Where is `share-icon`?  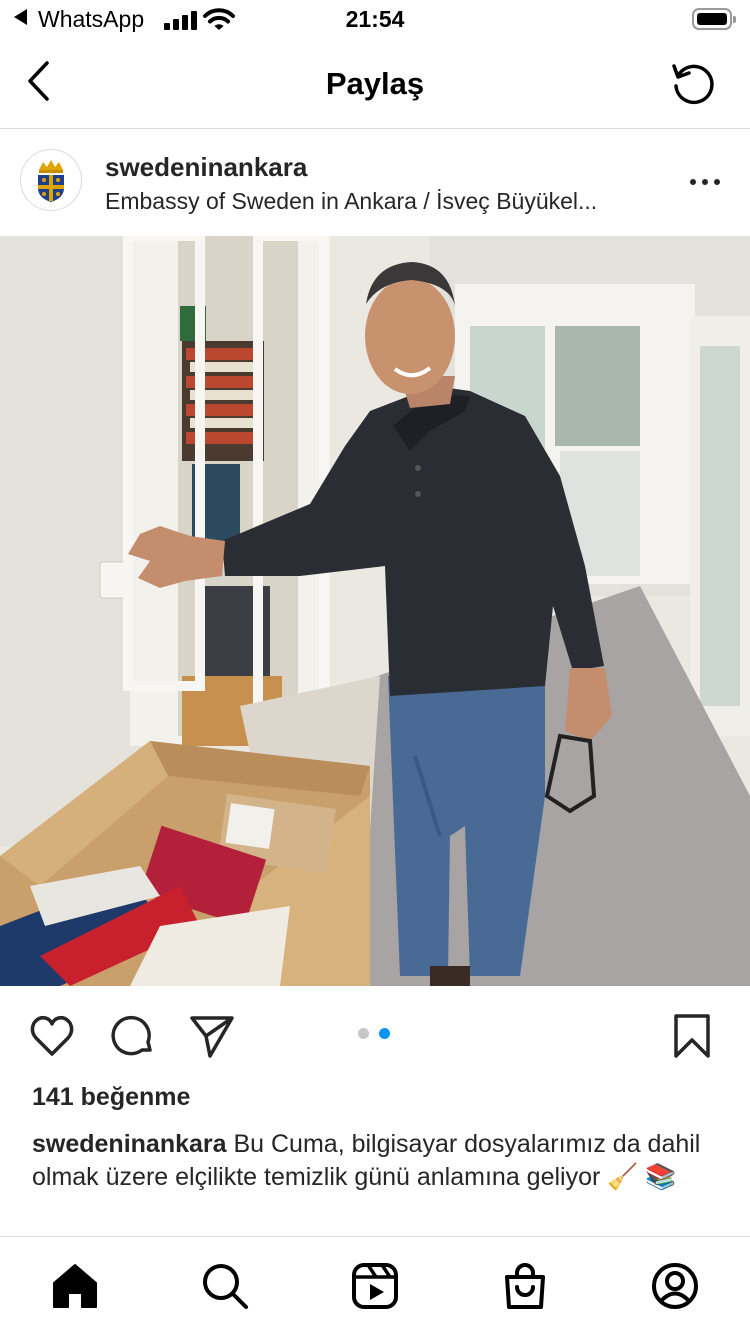
share-icon is located at coordinates (212, 1036).